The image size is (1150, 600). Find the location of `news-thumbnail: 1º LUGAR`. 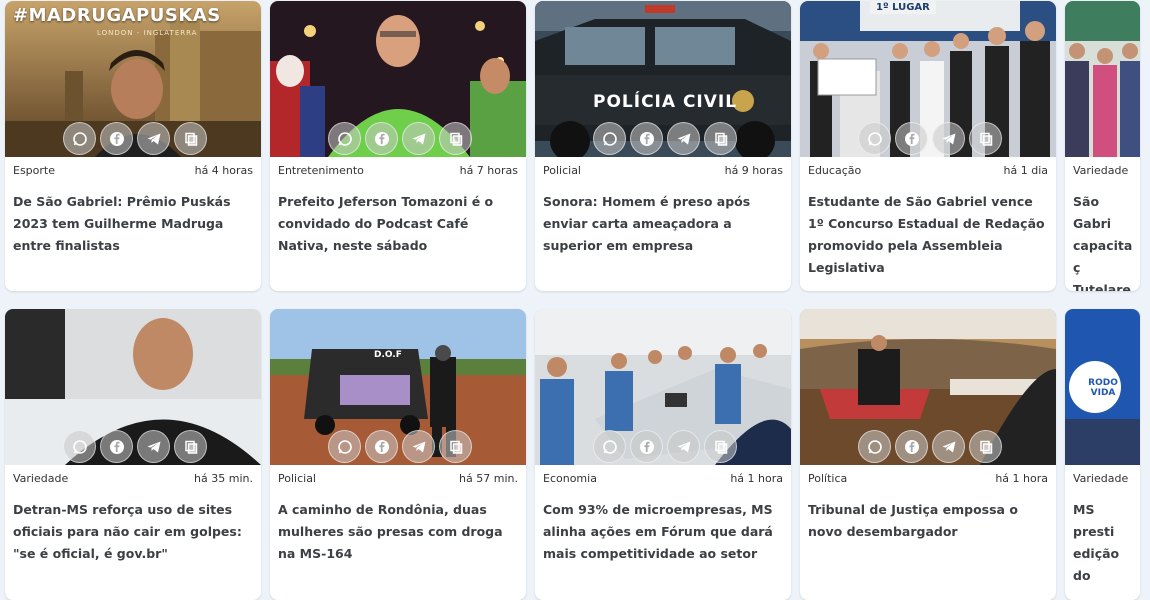

news-thumbnail: 1º LUGAR is located at coordinates (928, 79).